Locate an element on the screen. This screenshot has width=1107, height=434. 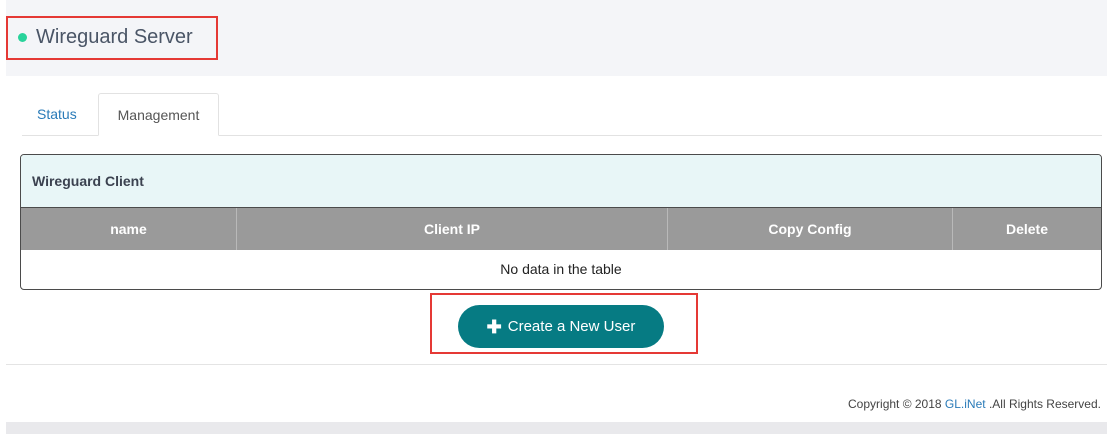
create-new-user-button: ✚ Create a New User is located at coordinates (561, 326).